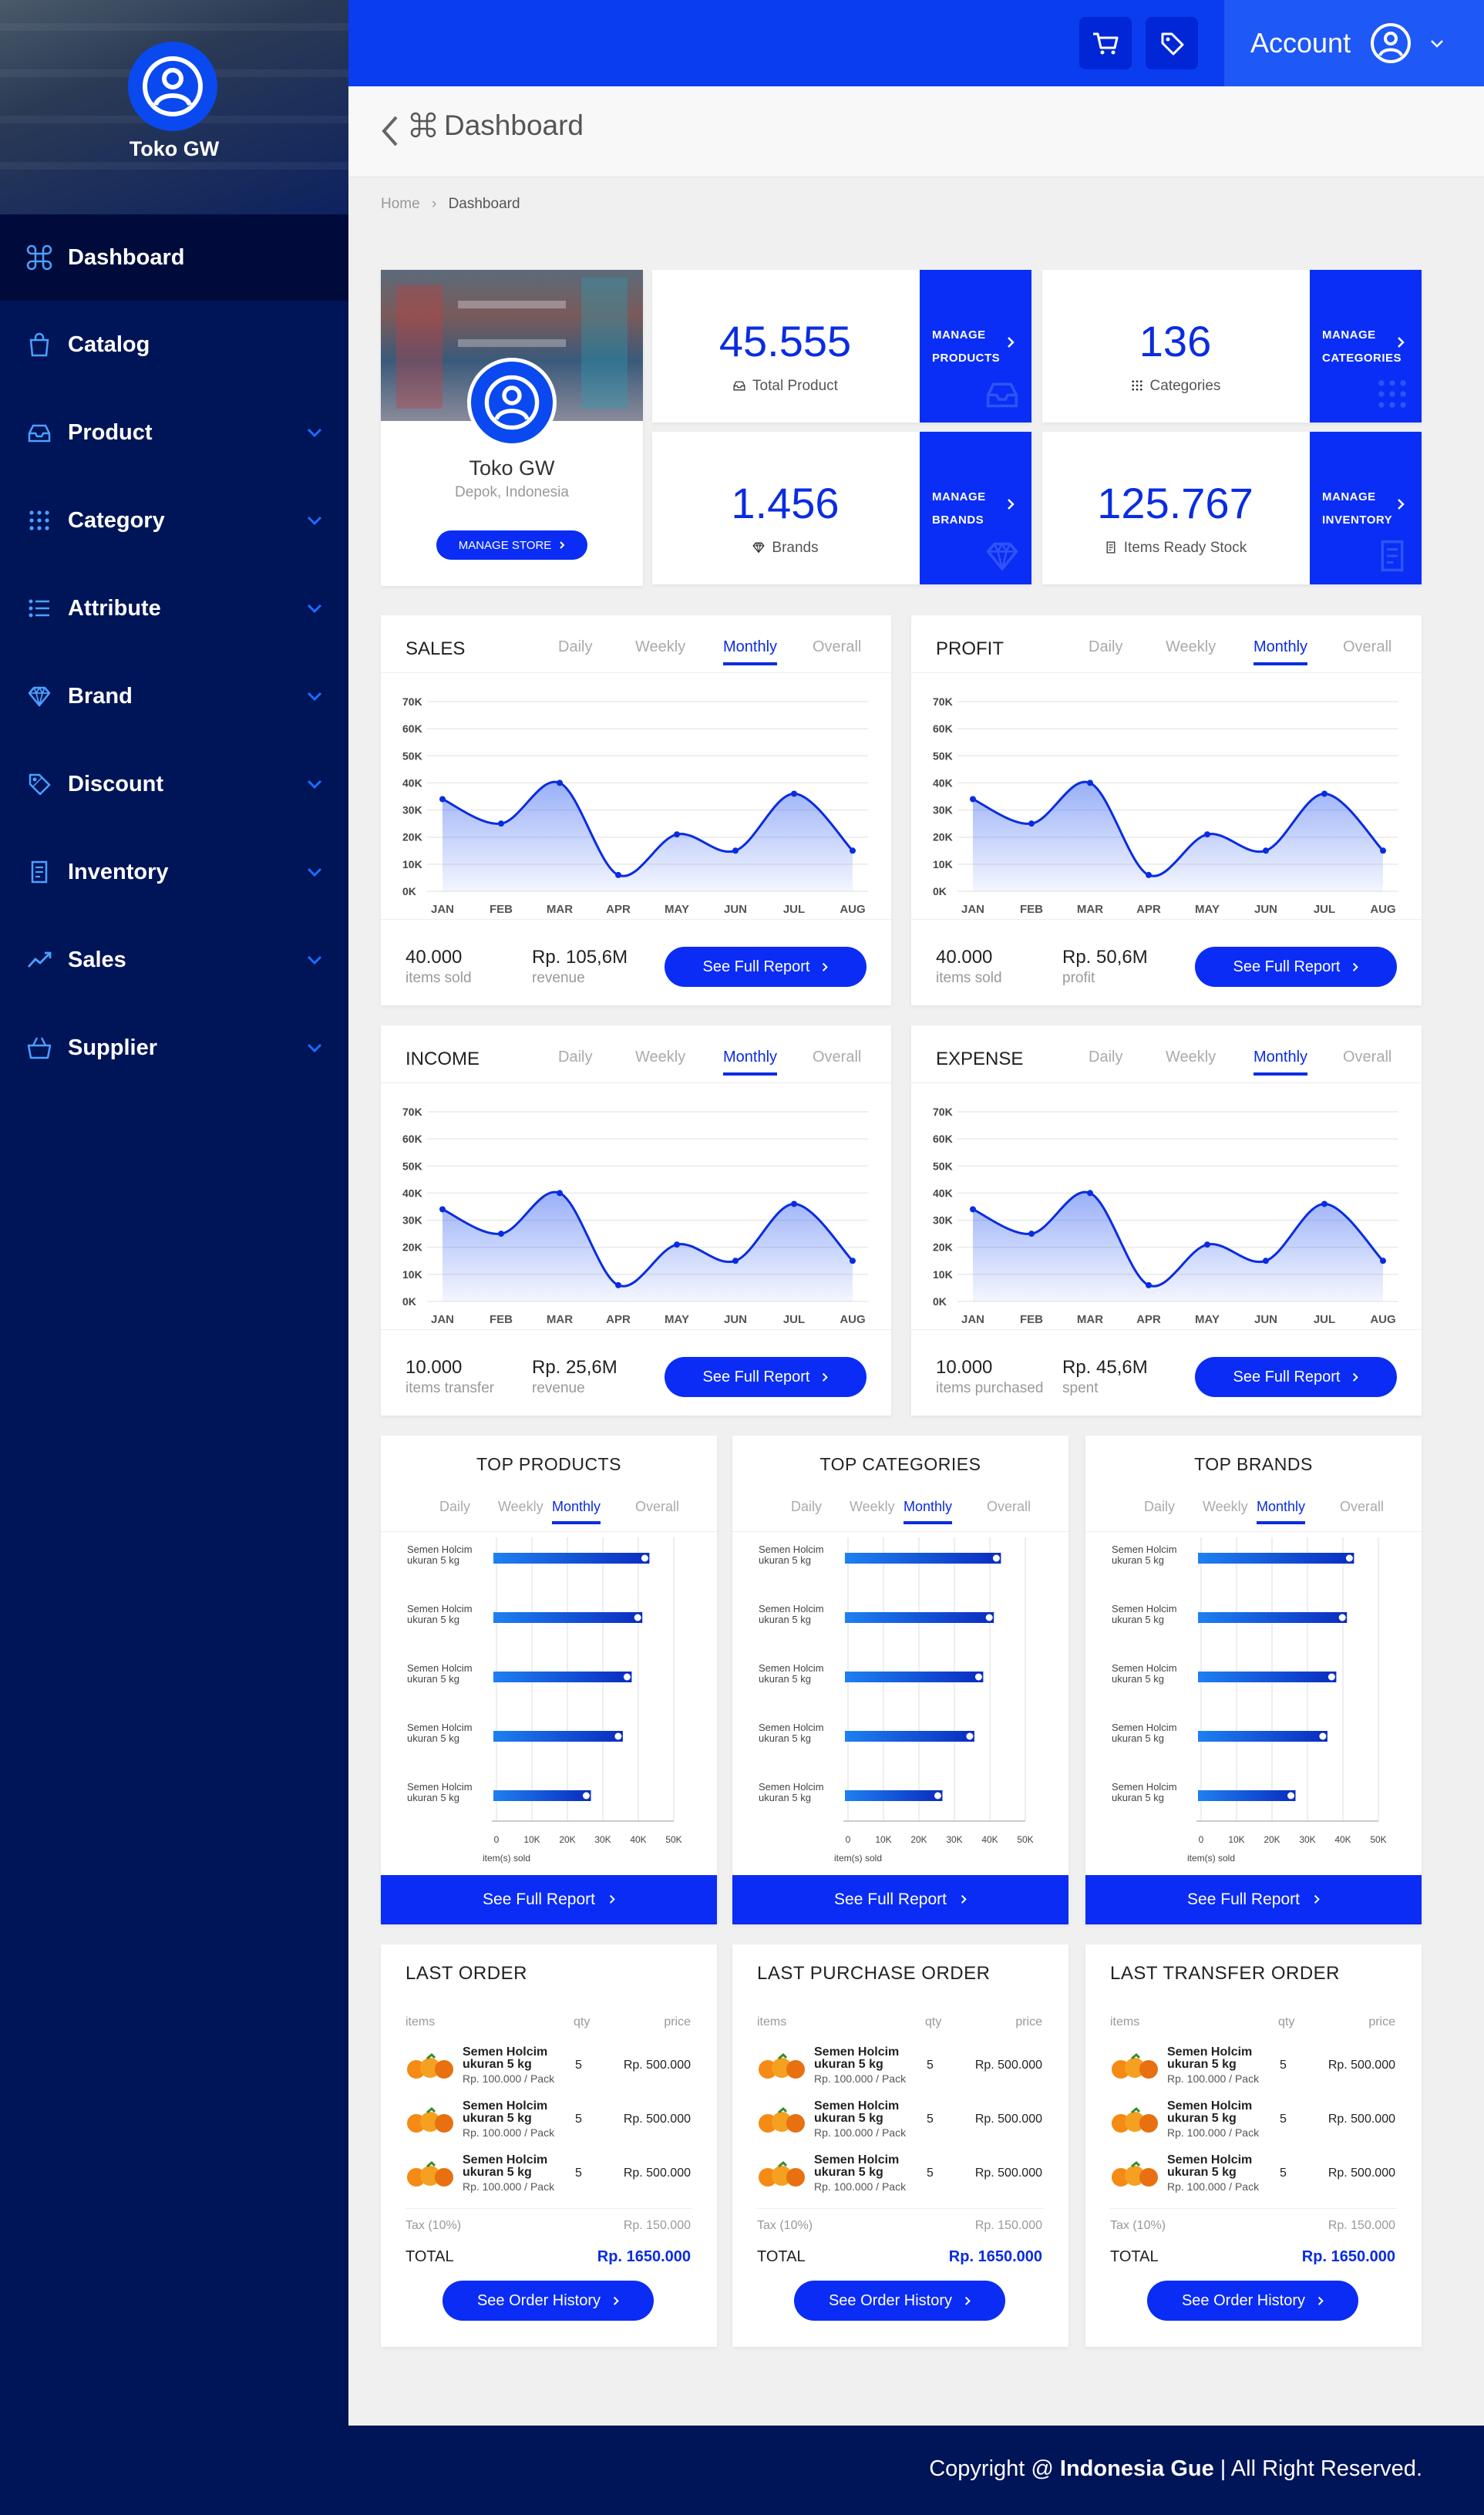 Image resolution: width=1484 pixels, height=2515 pixels. I want to click on sidebar-item-attribute: Attribute, so click(174, 608).